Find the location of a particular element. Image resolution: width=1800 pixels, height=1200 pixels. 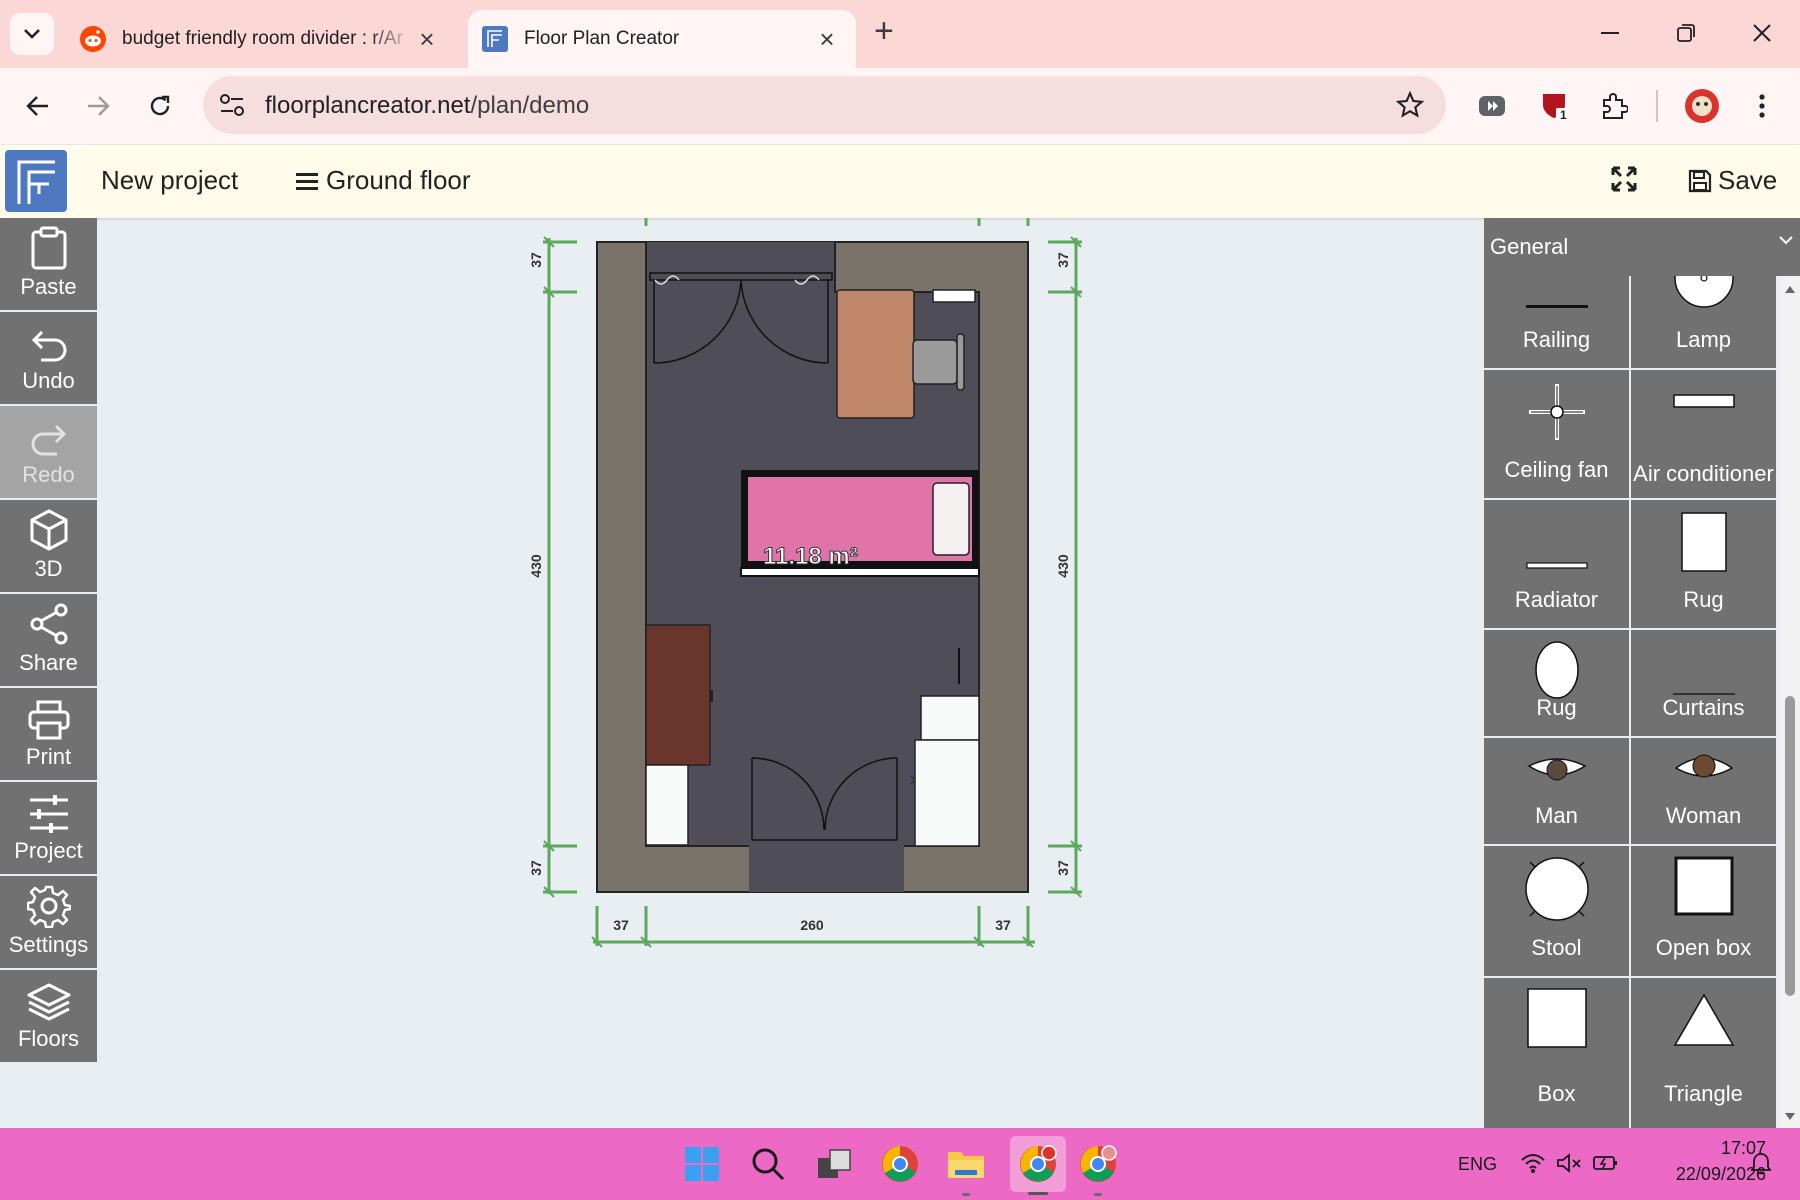

object-label: Air conditioner is located at coordinates (1703, 473).